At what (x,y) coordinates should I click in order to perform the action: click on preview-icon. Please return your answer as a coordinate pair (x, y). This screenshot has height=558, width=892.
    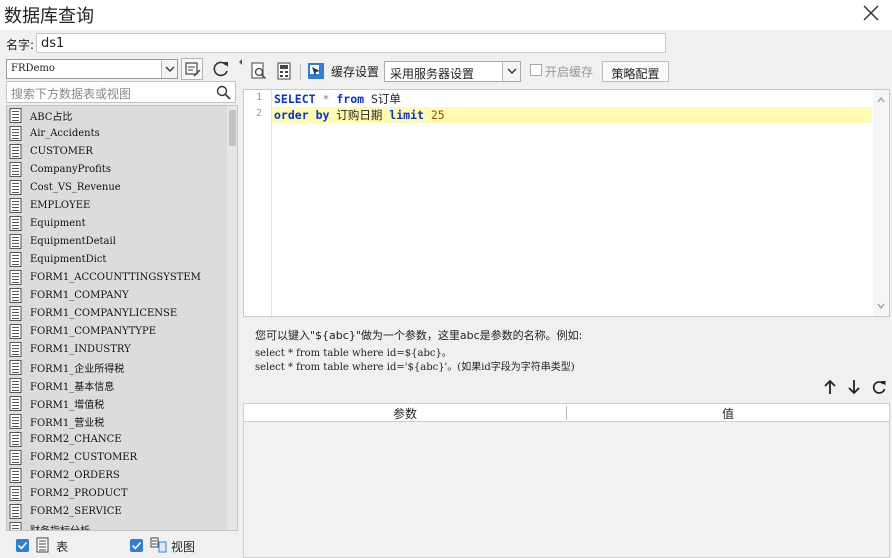
    Looking at the image, I should click on (259, 71).